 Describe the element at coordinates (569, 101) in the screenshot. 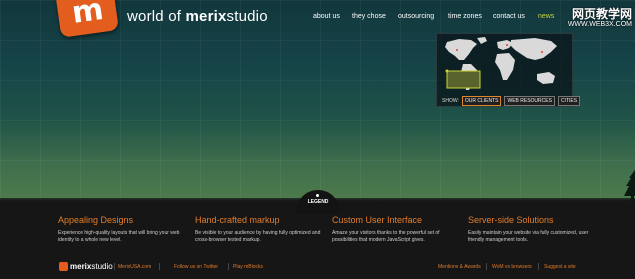

I see `tab-cities: CITIES` at that location.